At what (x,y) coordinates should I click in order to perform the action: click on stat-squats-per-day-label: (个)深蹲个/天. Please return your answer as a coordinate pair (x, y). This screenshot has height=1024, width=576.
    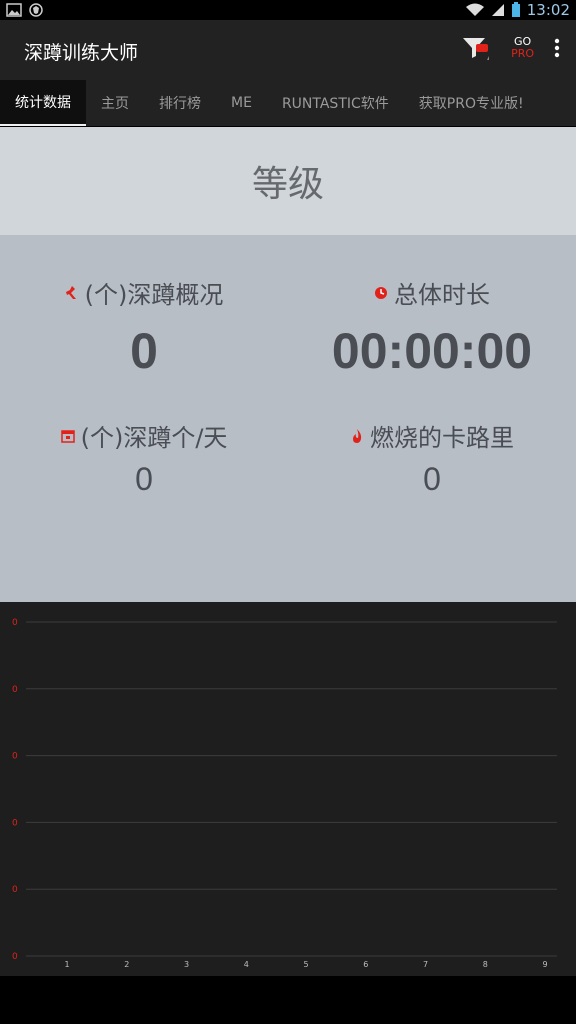
    Looking at the image, I should click on (154, 438).